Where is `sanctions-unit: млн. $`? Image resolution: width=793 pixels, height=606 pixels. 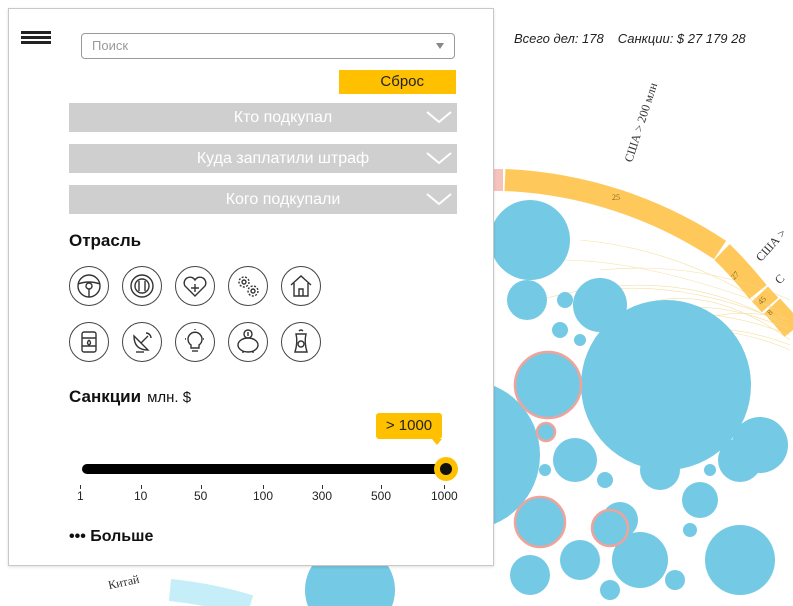 sanctions-unit: млн. $ is located at coordinates (169, 397).